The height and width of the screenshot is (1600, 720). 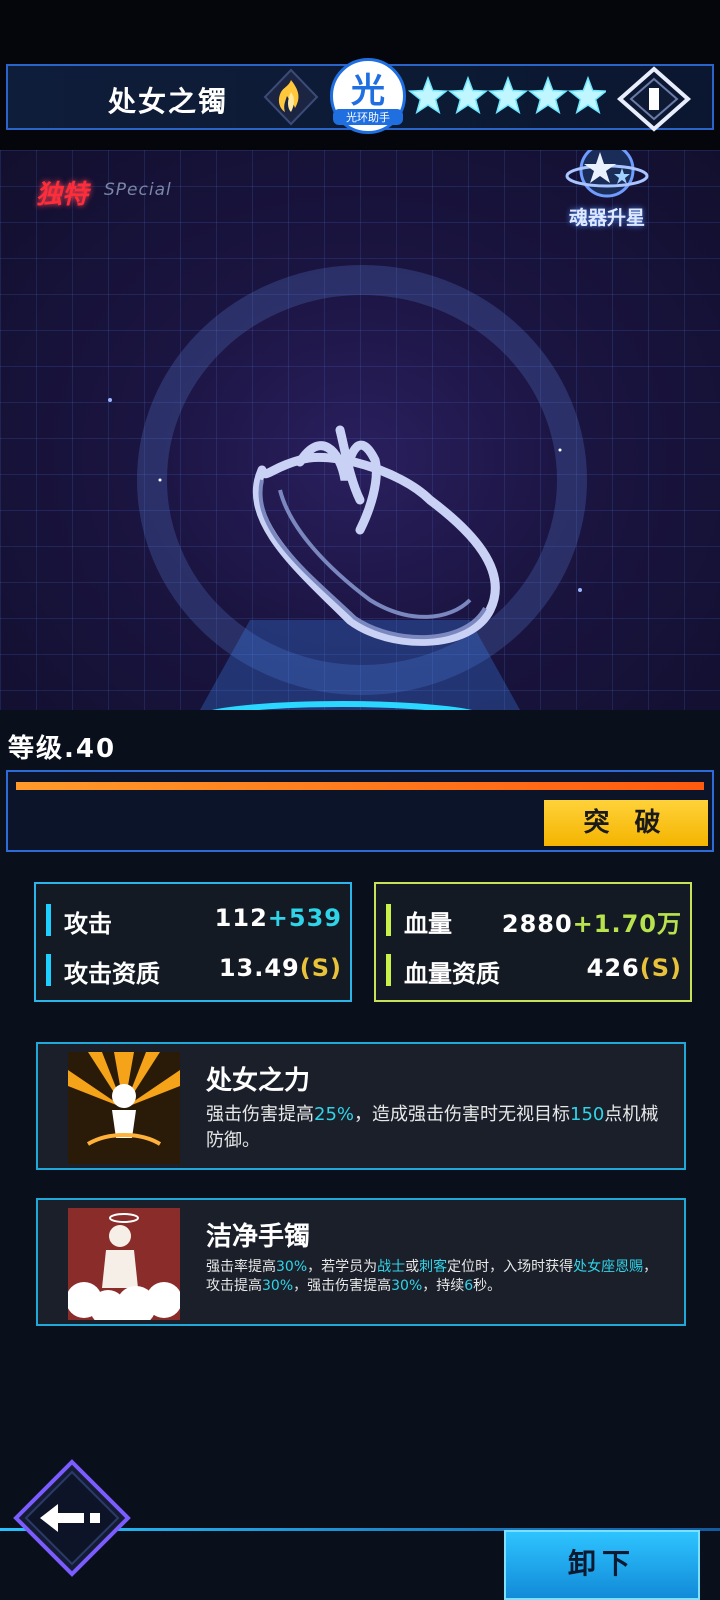 I want to click on title-bar: 处女之镯 光 光环助手, so click(x=360, y=96).